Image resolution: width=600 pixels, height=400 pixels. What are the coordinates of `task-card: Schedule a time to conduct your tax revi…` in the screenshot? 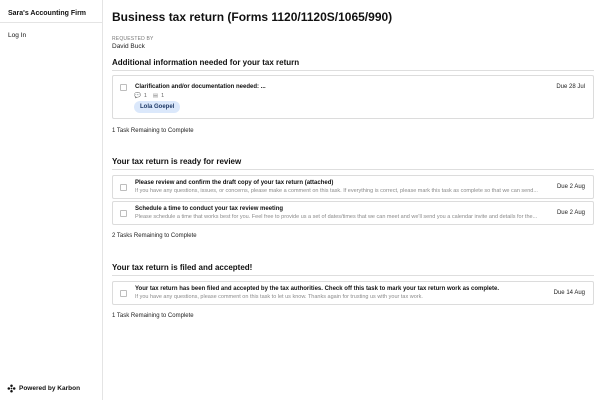 It's located at (353, 213).